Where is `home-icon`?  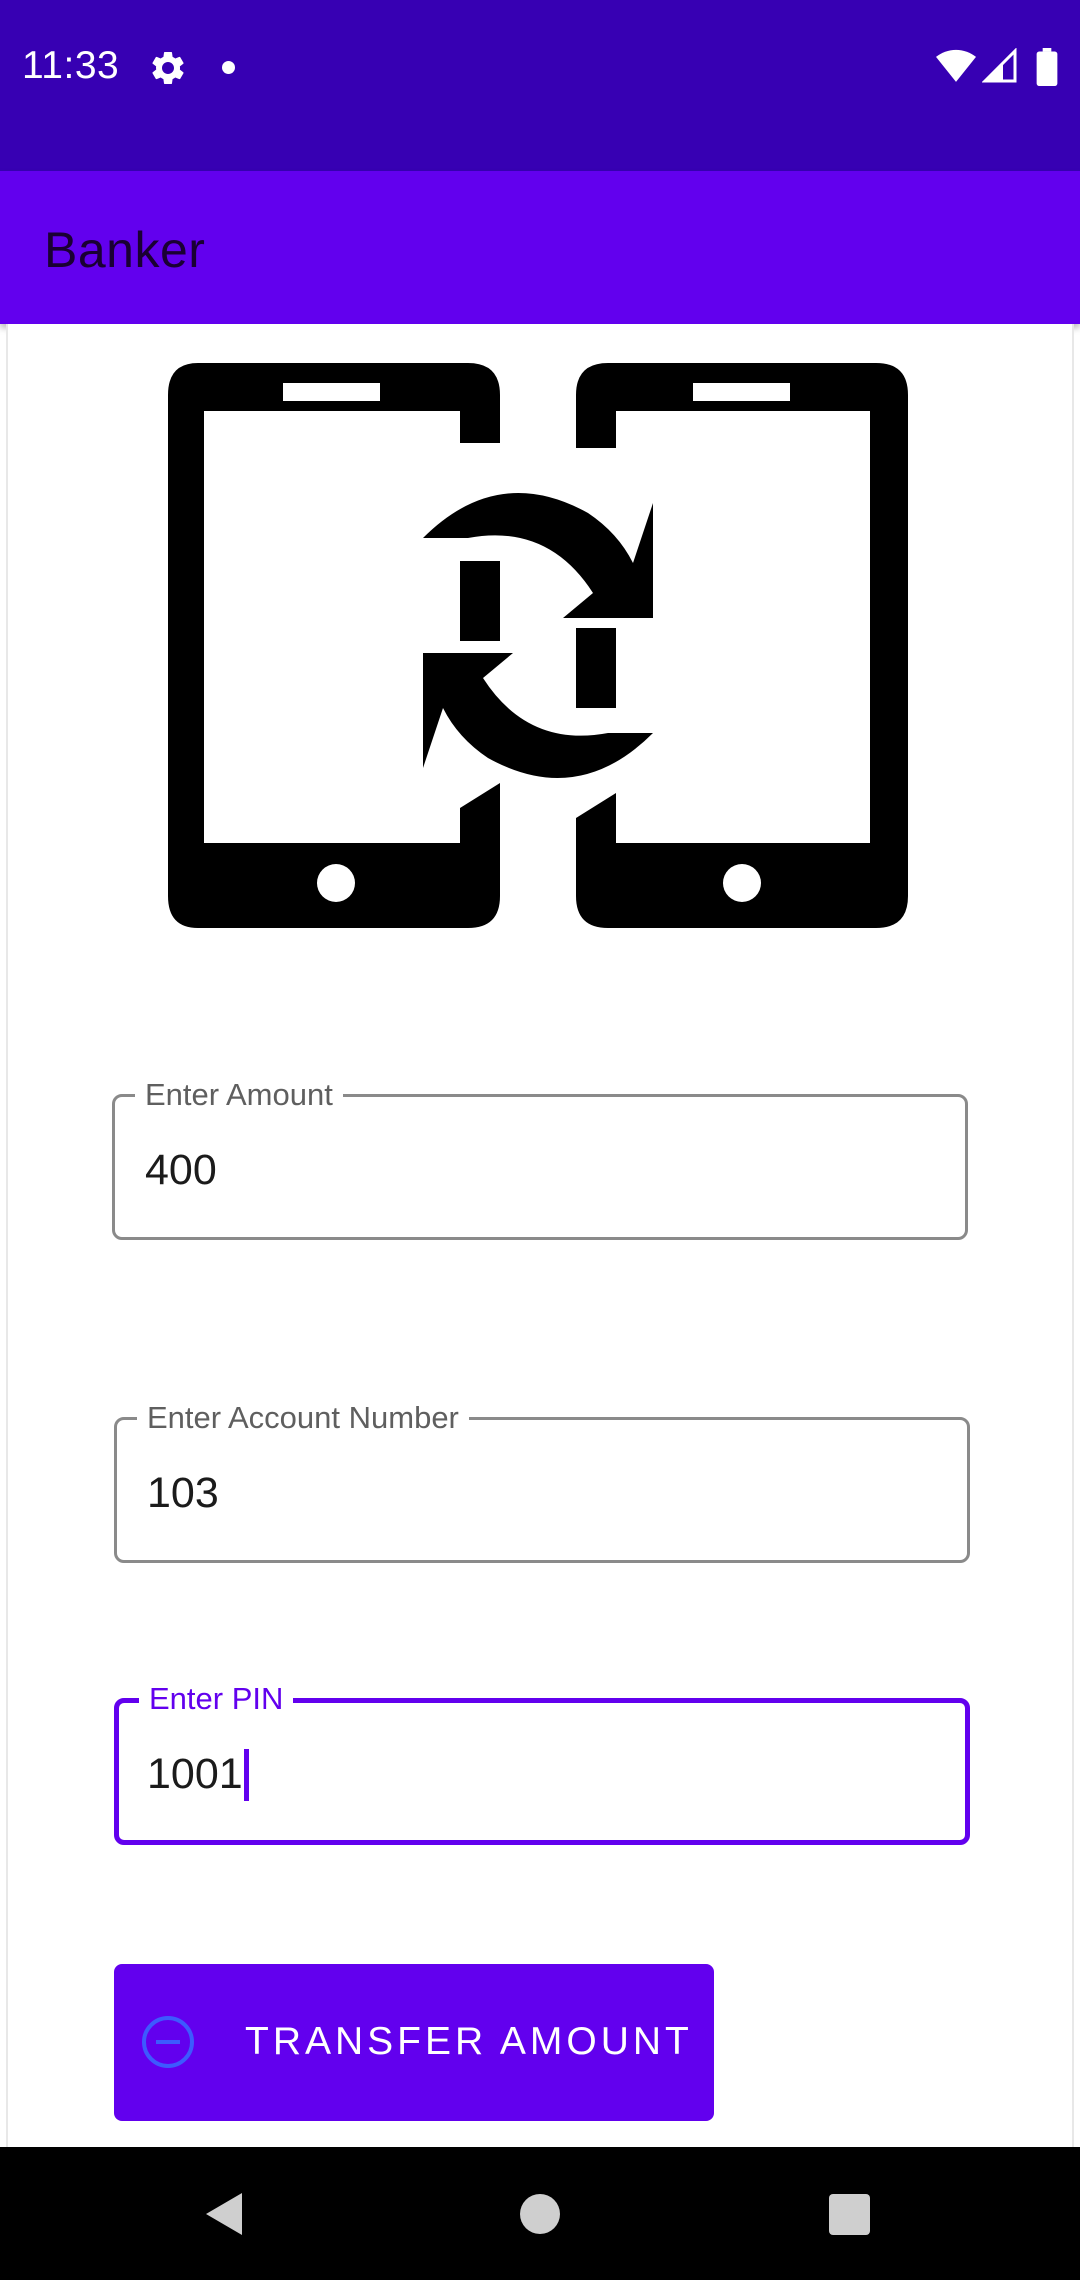
home-icon is located at coordinates (540, 2214).